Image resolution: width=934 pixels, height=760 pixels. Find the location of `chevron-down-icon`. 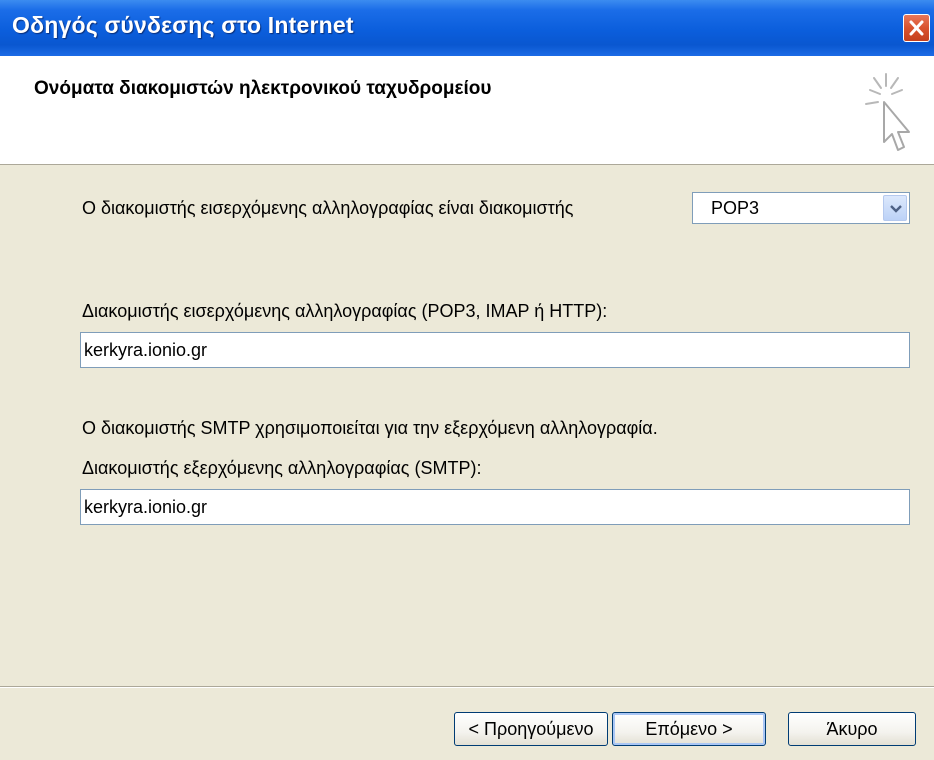

chevron-down-icon is located at coordinates (896, 209).